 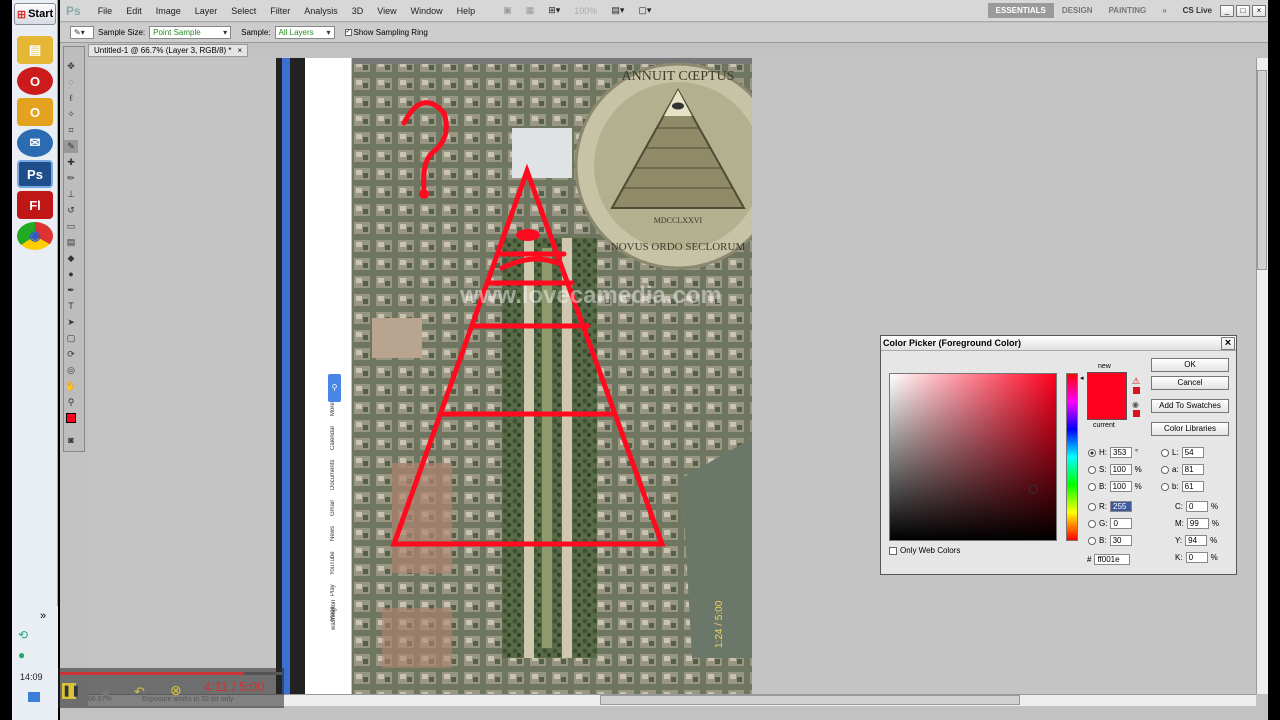 What do you see at coordinates (35, 50) in the screenshot?
I see `folder-app-icon: ▤` at bounding box center [35, 50].